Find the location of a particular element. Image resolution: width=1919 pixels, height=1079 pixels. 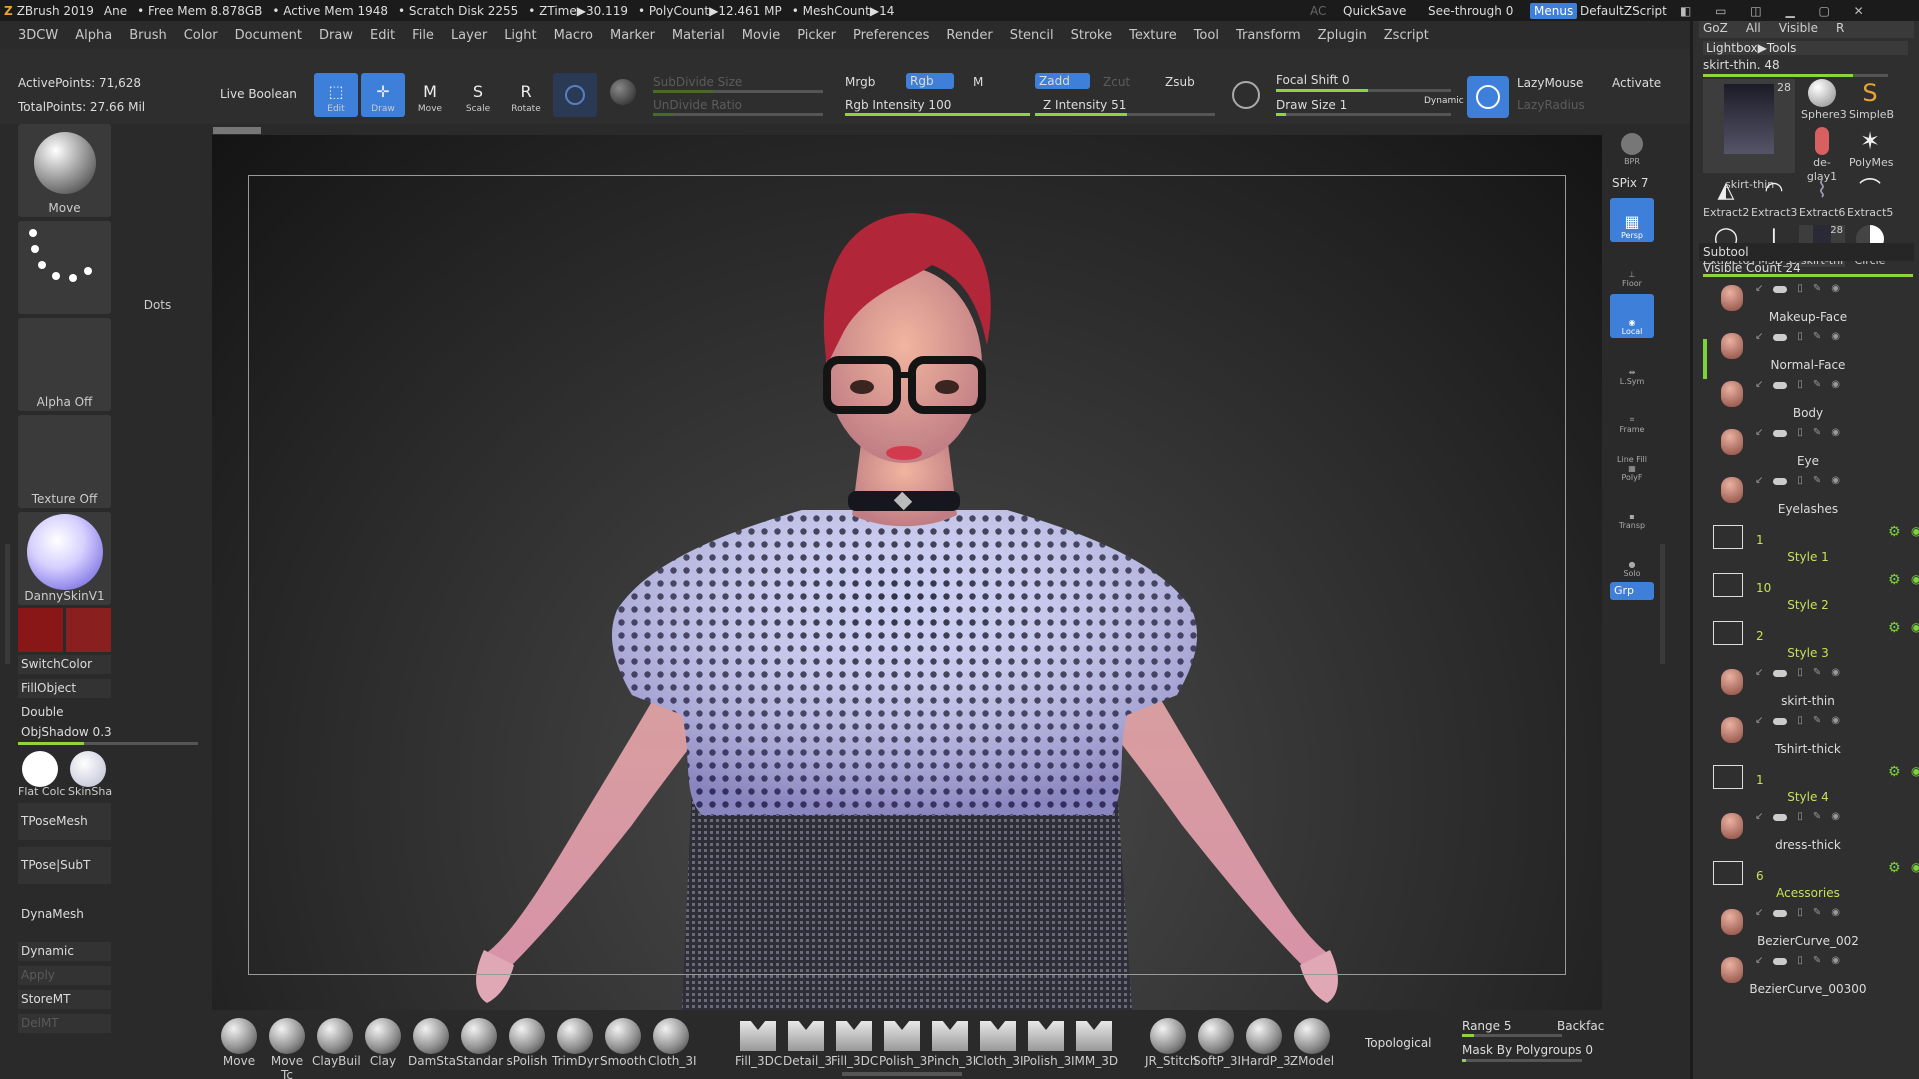

subtool-row: ↙ ▯ ✎ ◉ skirt-thin is located at coordinates (1808, 687).